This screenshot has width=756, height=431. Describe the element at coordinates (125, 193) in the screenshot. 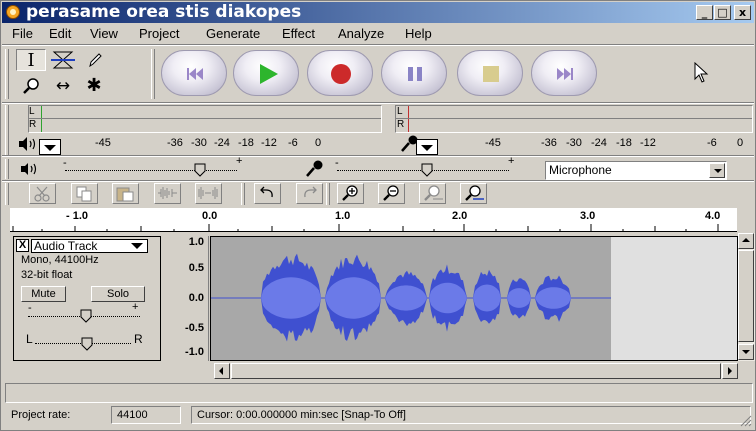

I see `paste-button` at that location.